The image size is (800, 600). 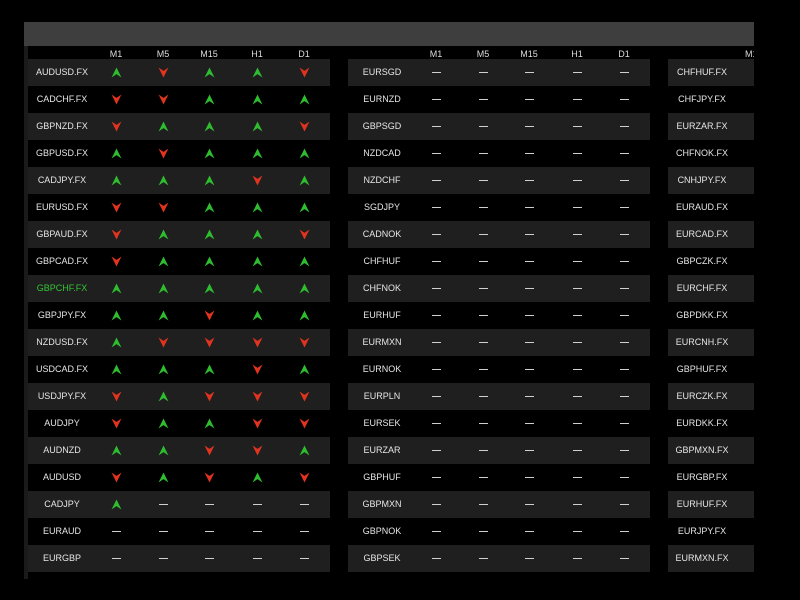 What do you see at coordinates (382, 180) in the screenshot?
I see `symbol-label: NZDCHF` at bounding box center [382, 180].